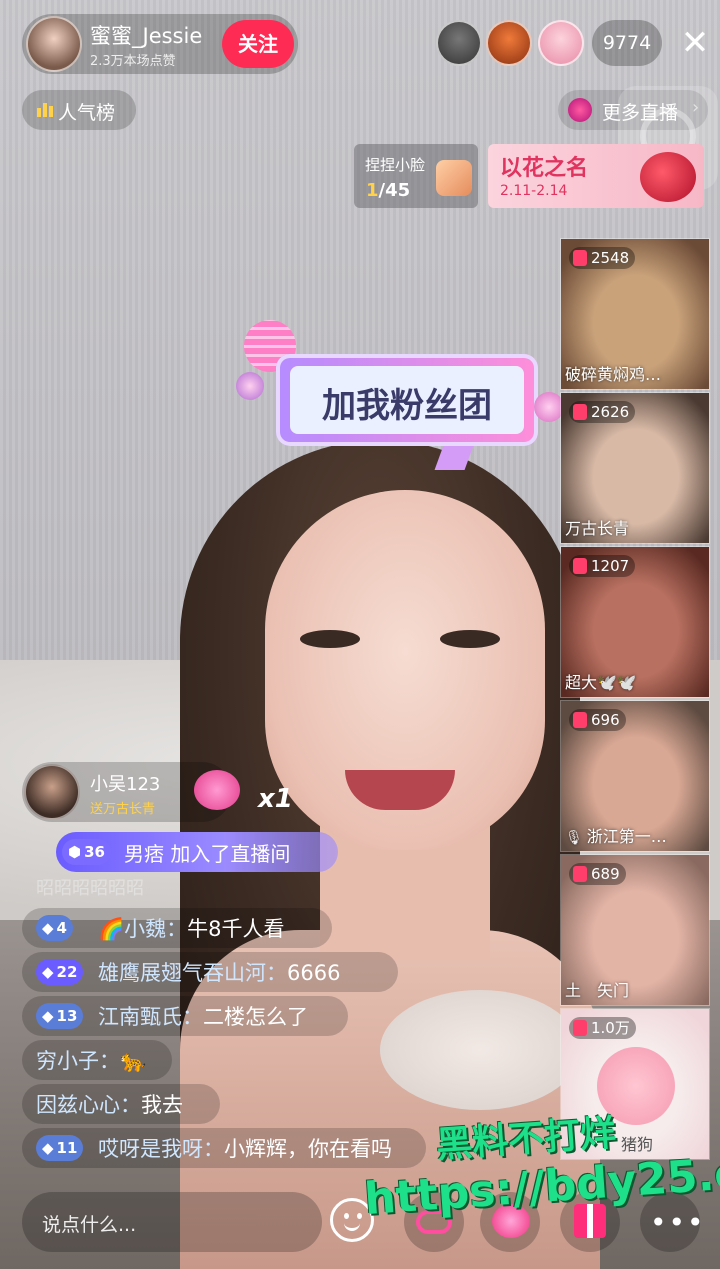  I want to click on chat-text: 雄鹰展翅气吞山河：6666, so click(219, 972).